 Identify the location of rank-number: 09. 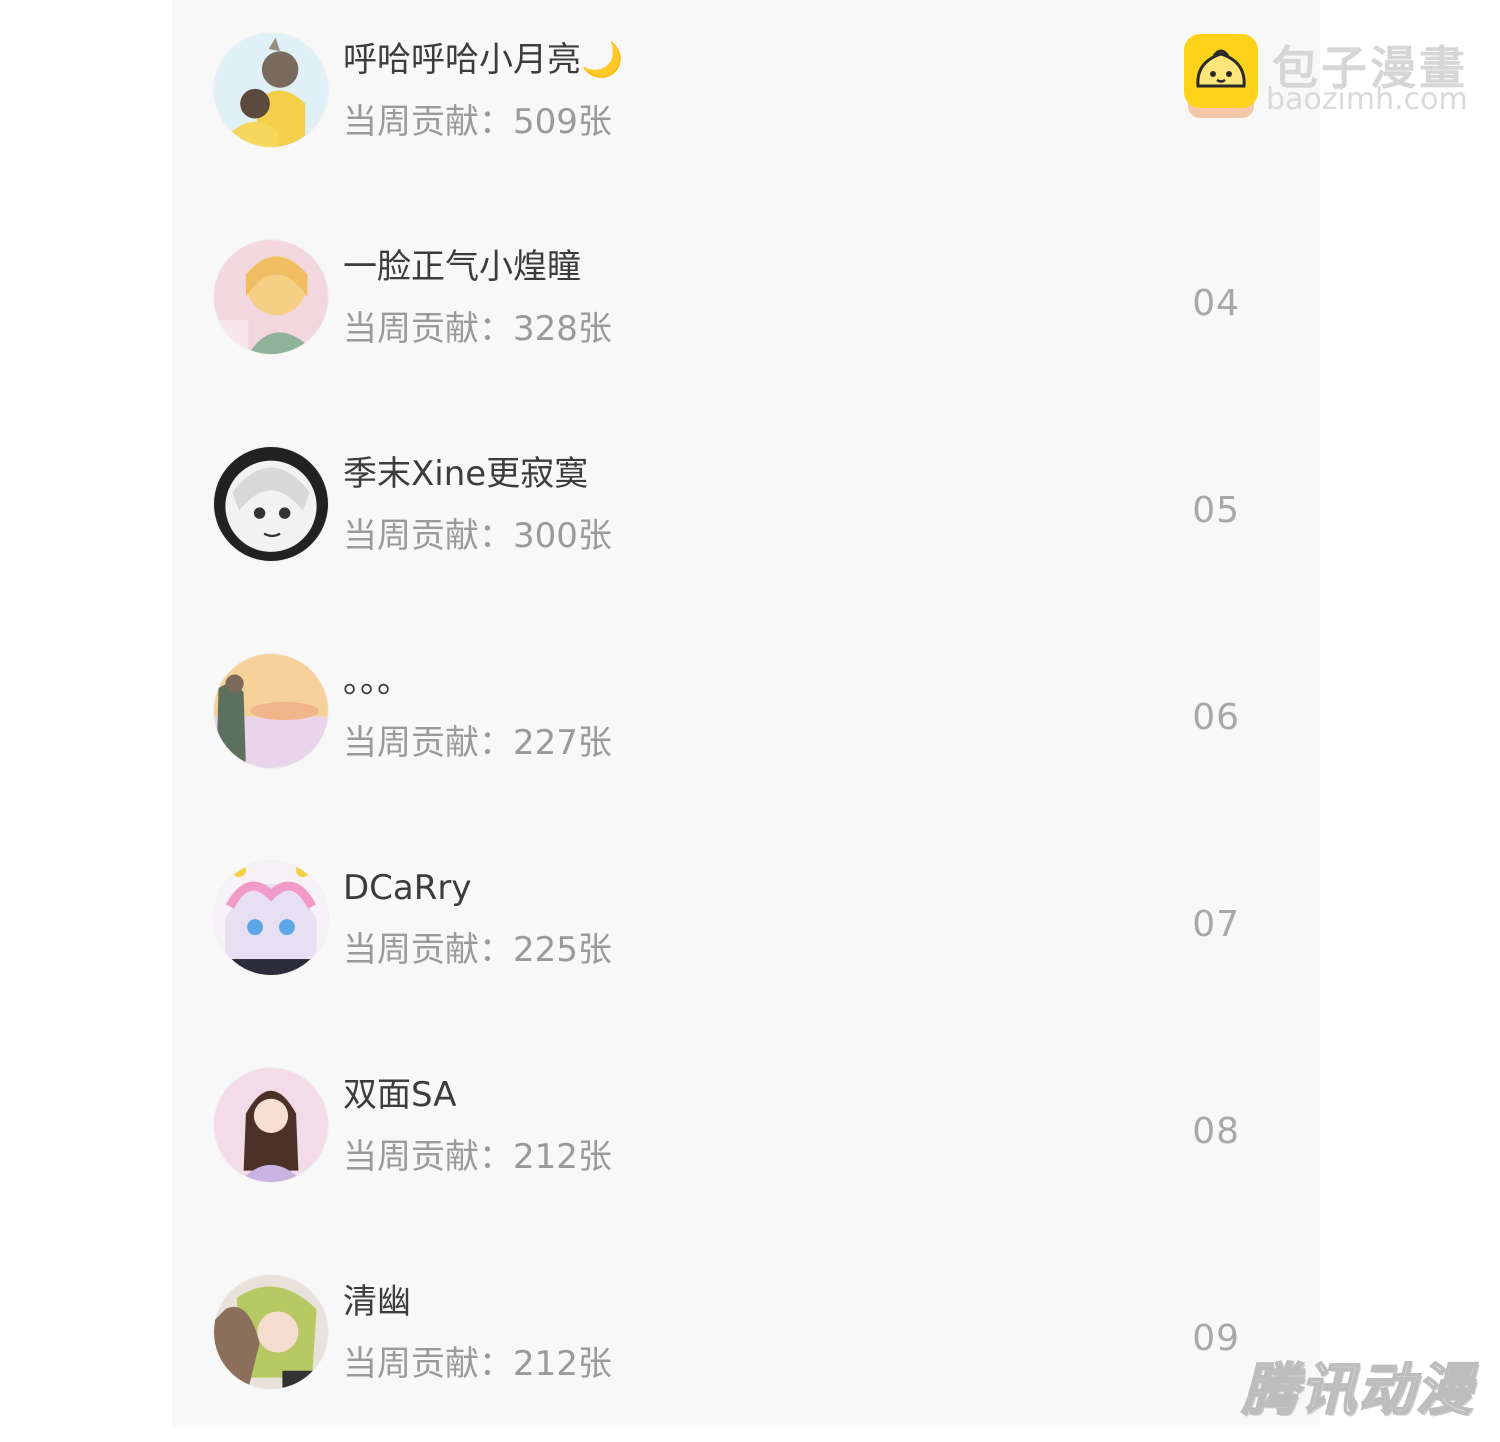
(1216, 1338).